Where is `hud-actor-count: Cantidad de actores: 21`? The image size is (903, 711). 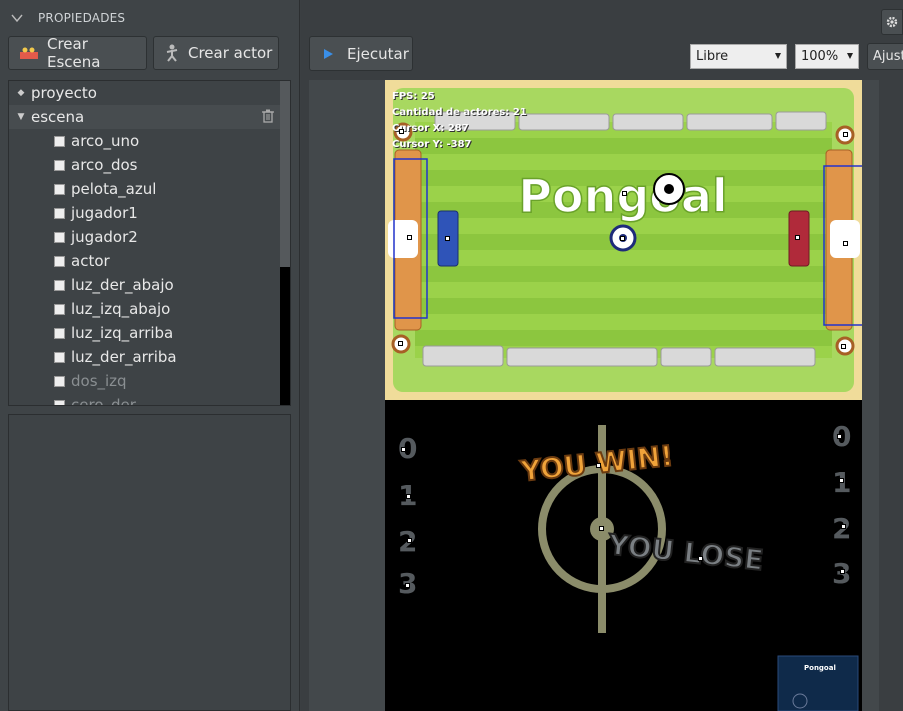 hud-actor-count: Cantidad de actores: 21 is located at coordinates (459, 112).